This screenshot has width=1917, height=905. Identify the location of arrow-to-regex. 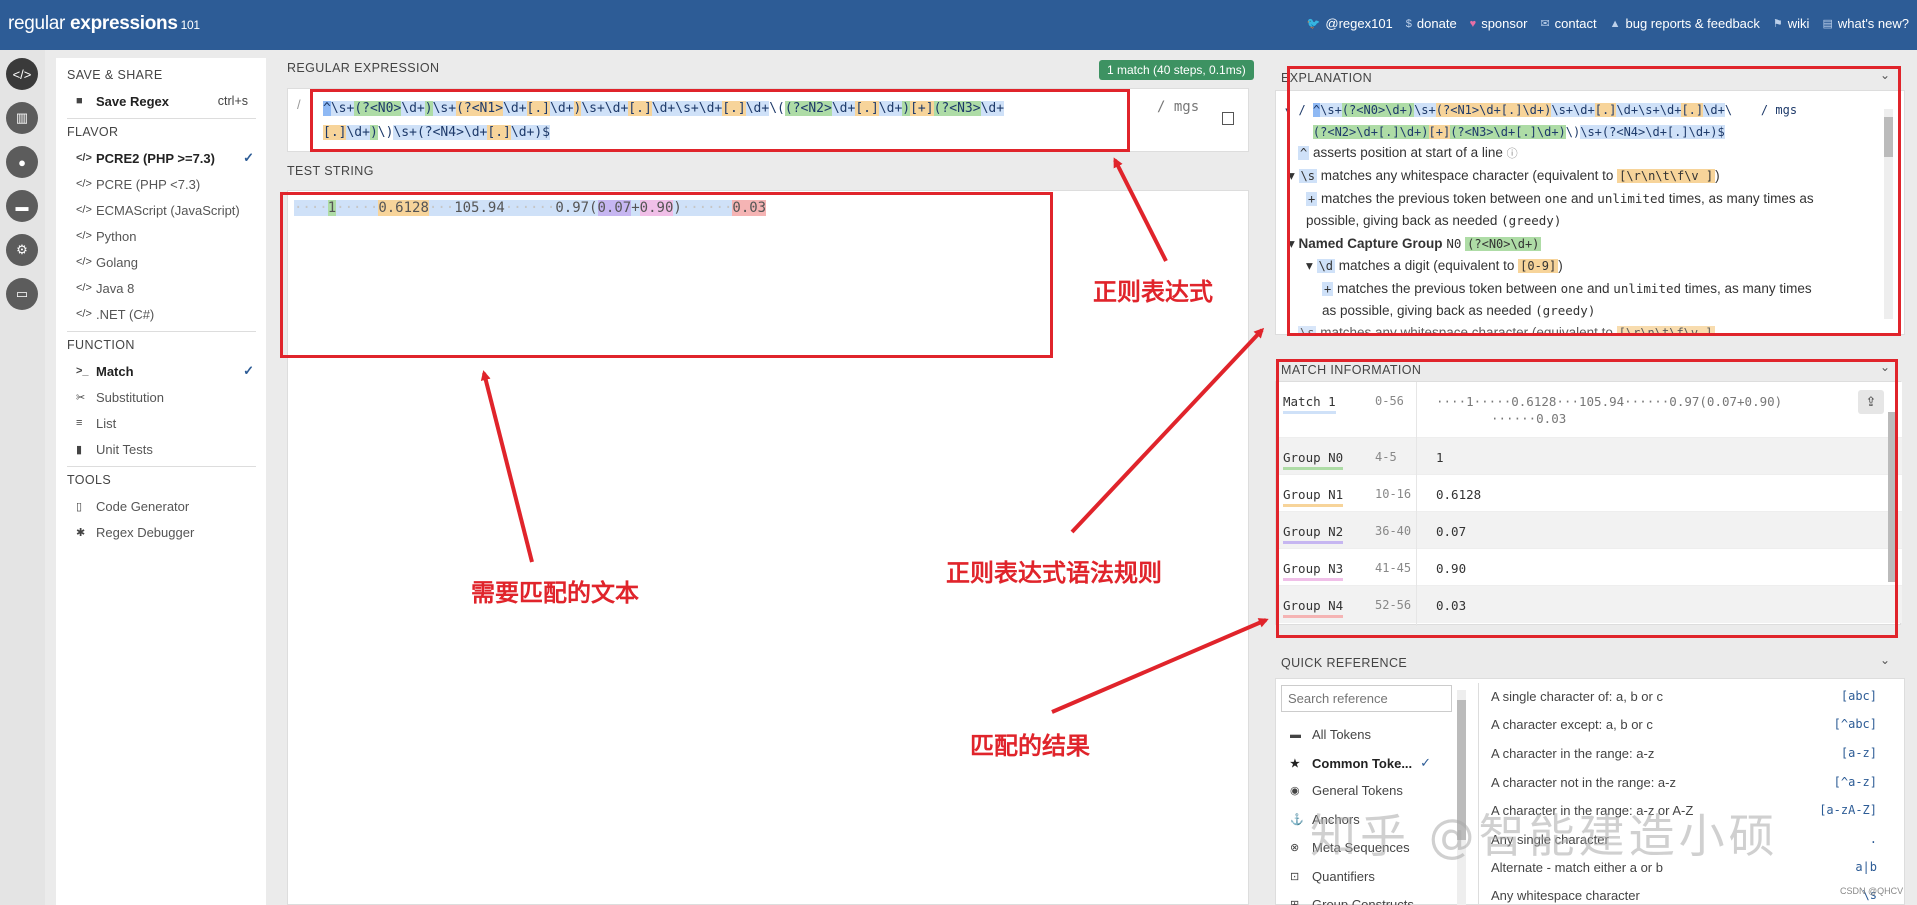
(1140, 209).